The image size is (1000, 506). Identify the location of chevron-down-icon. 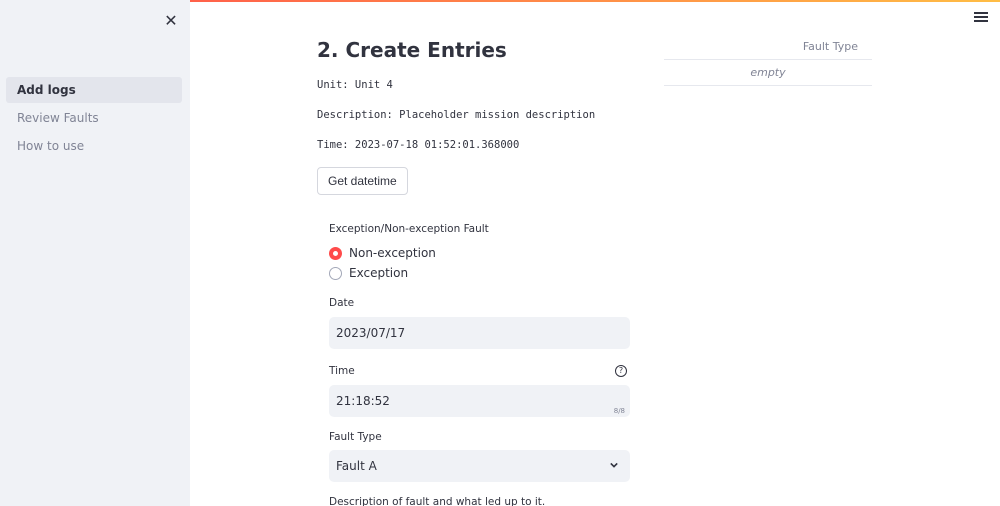
(614, 465).